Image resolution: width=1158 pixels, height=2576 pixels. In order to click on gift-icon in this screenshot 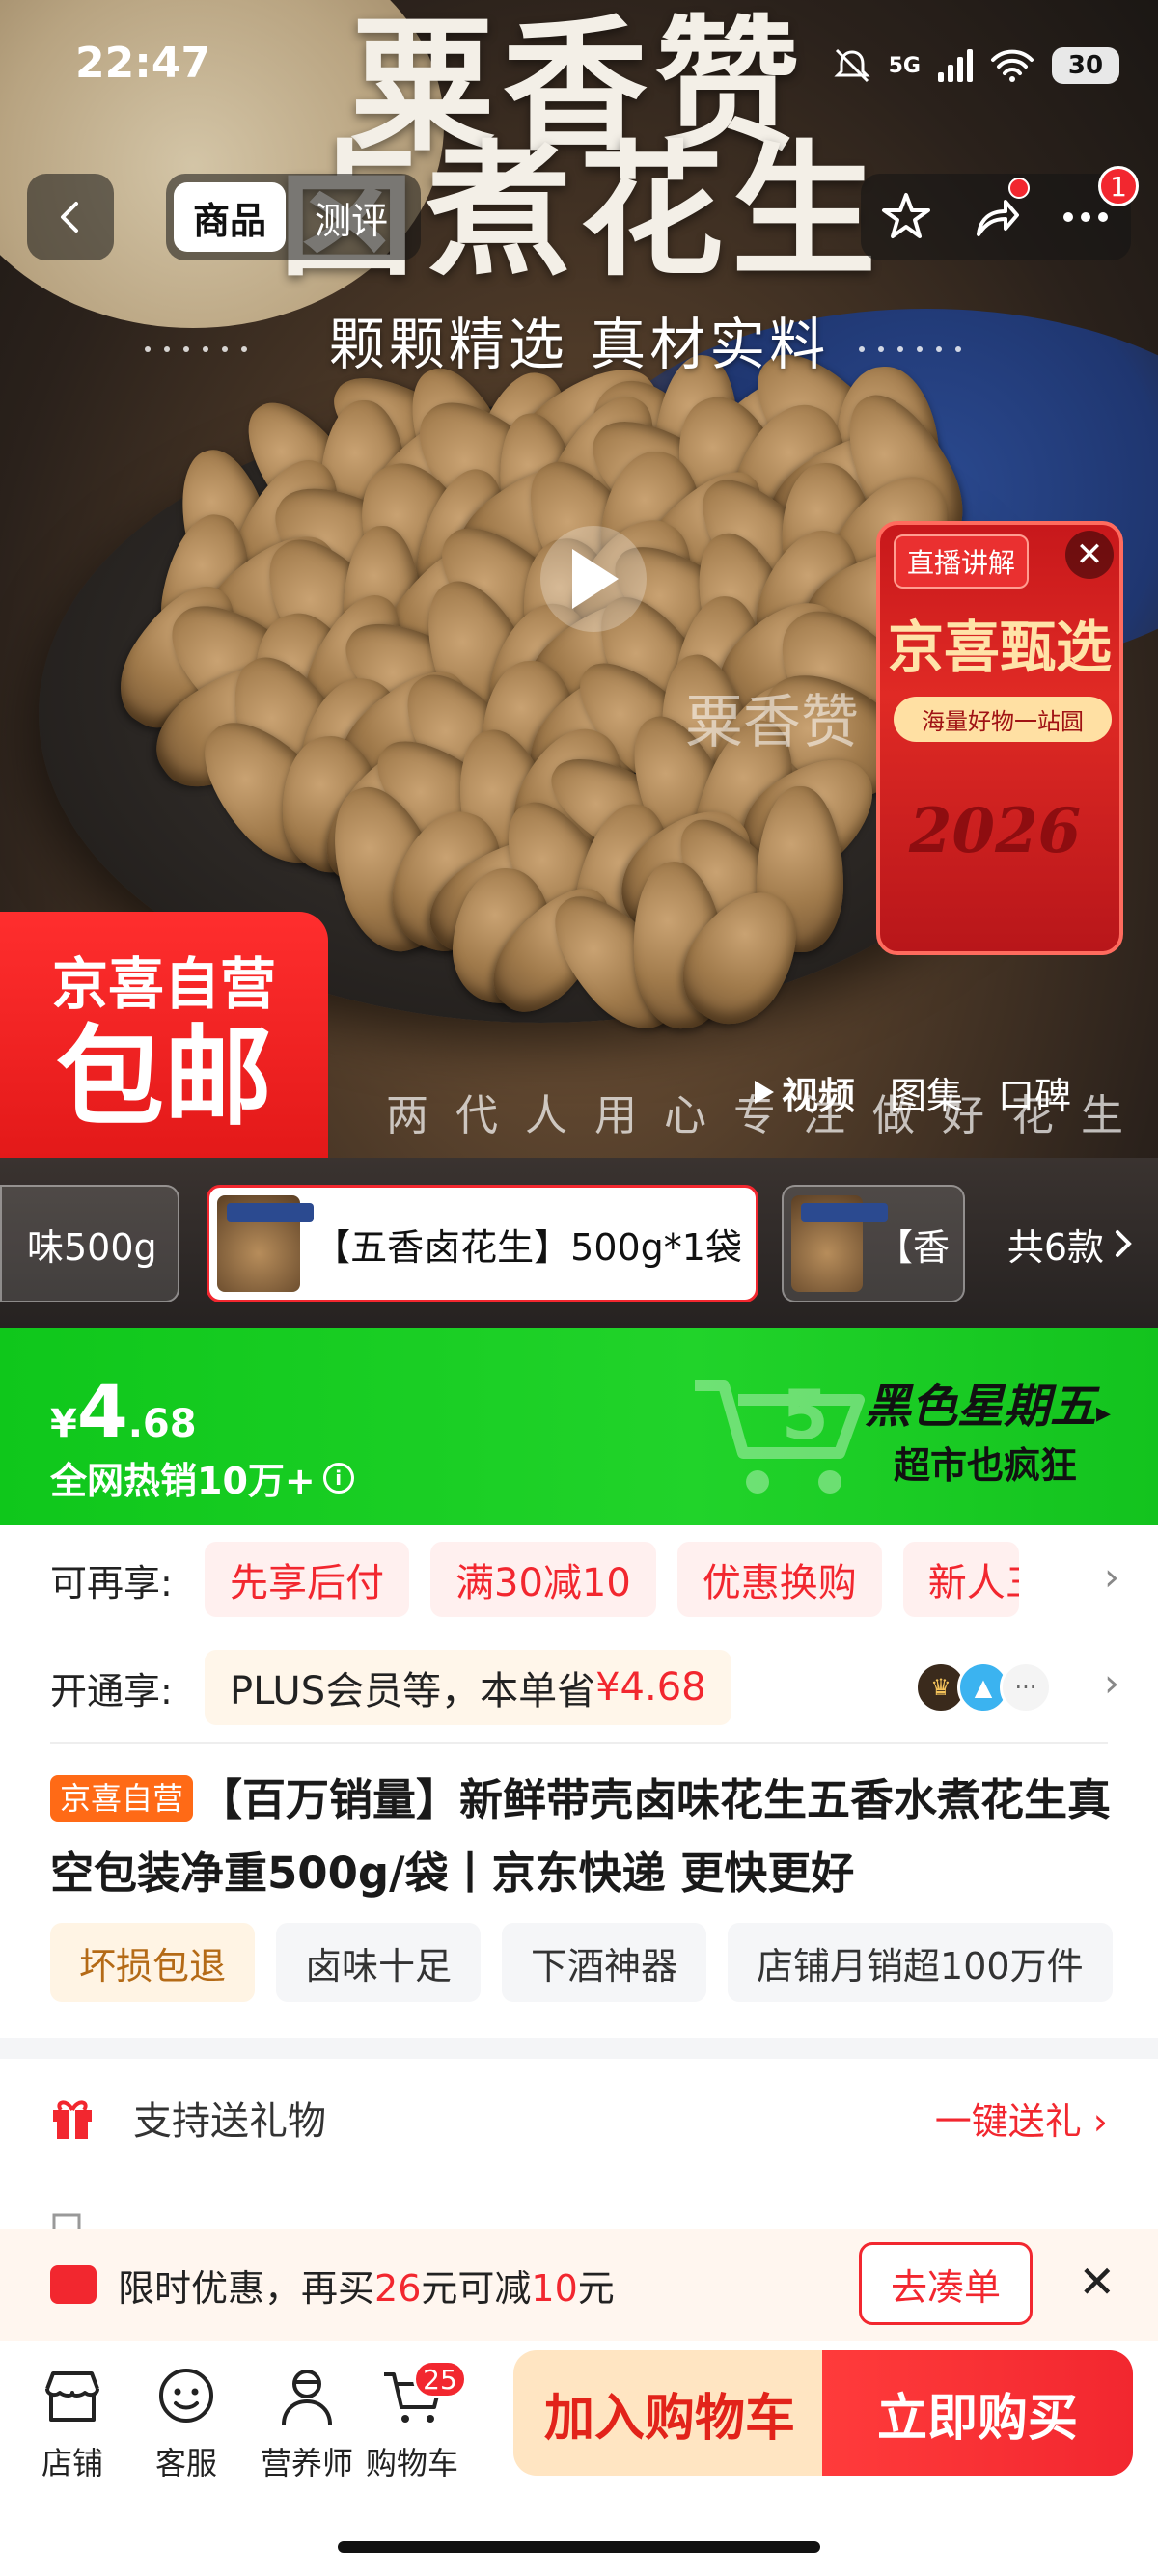, I will do `click(72, 2119)`.